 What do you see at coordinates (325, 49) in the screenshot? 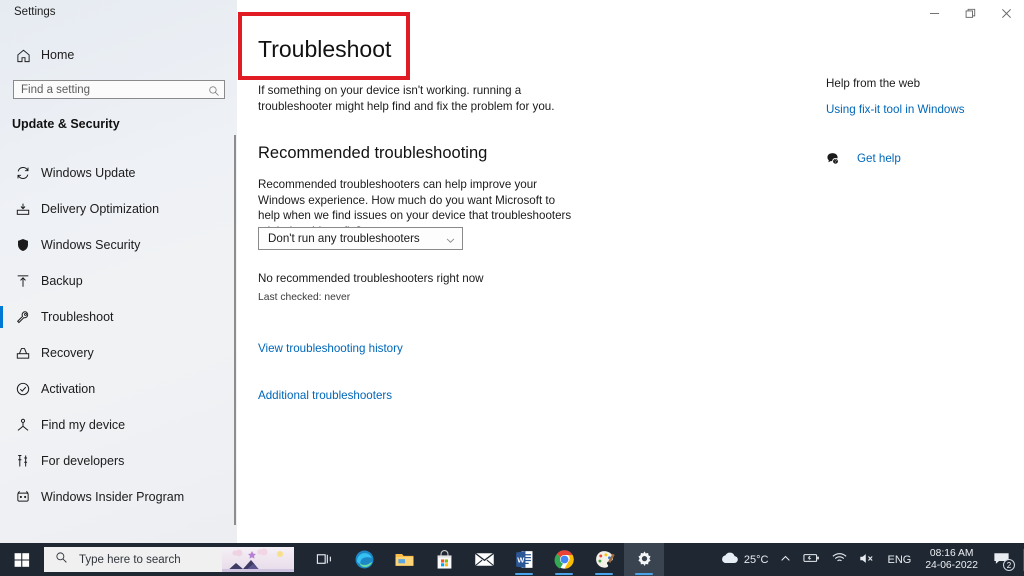
I see `page-title: Troubleshoot` at bounding box center [325, 49].